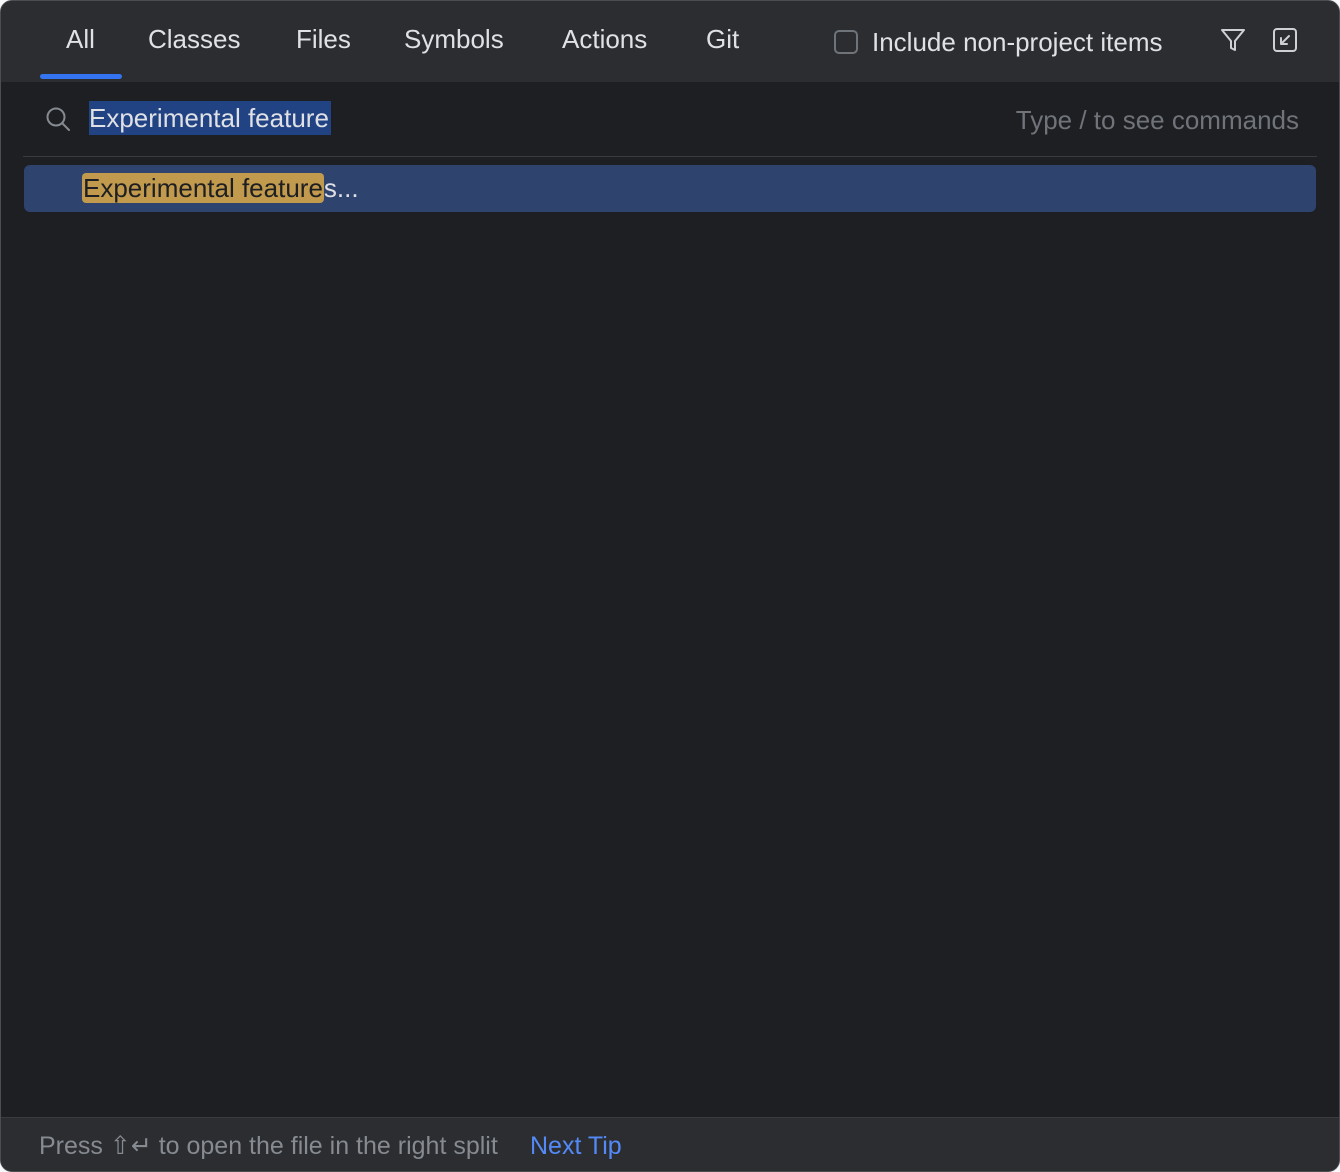 The width and height of the screenshot is (1340, 1172). What do you see at coordinates (1233, 40) in the screenshot?
I see `filter-icon` at bounding box center [1233, 40].